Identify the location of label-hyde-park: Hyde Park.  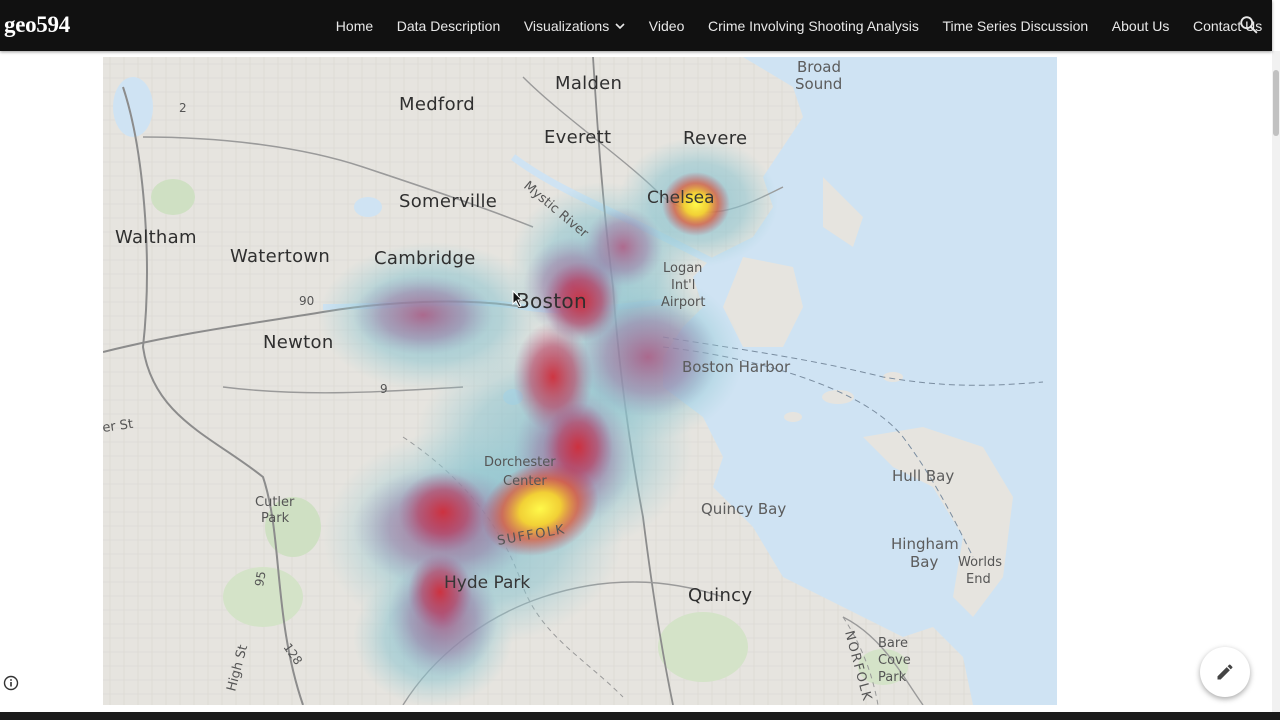
(487, 583).